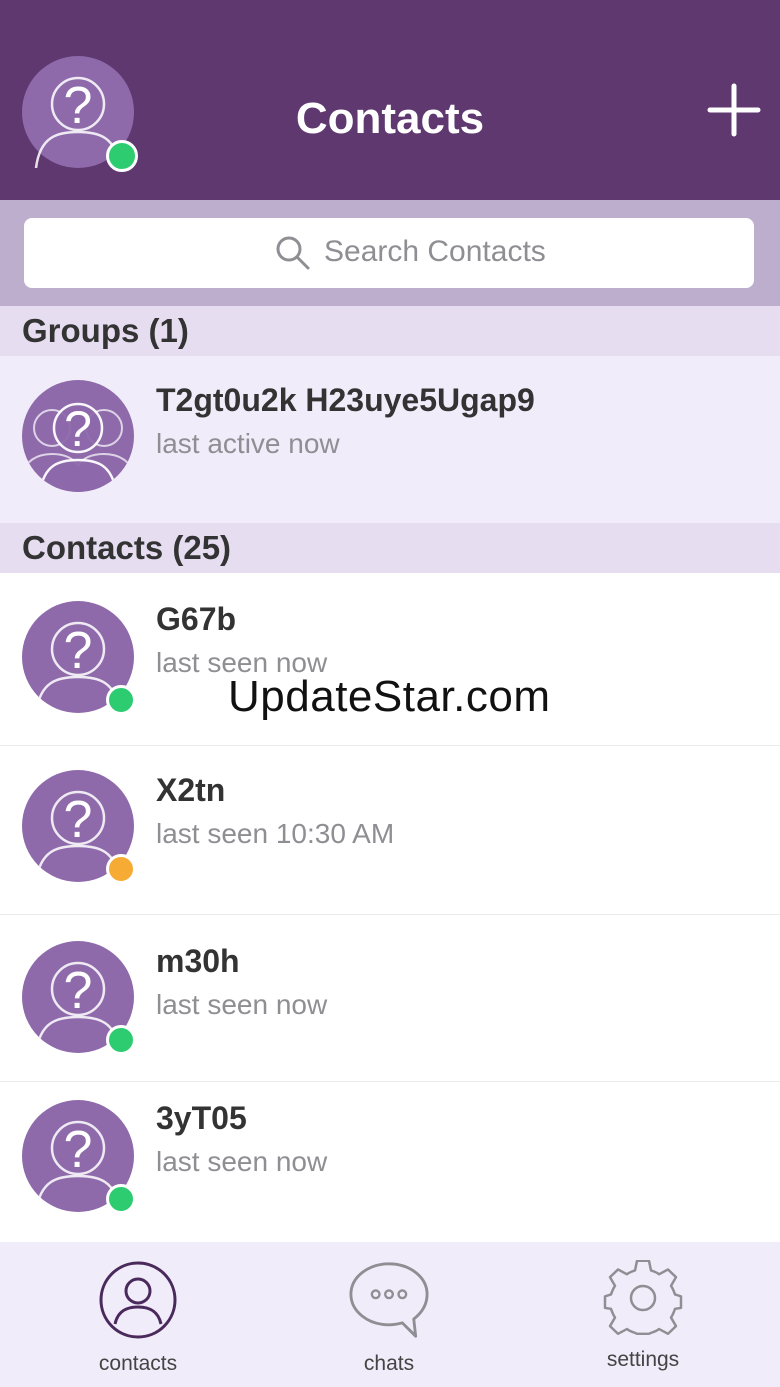 The height and width of the screenshot is (1387, 780). Describe the element at coordinates (293, 253) in the screenshot. I see `search-icon` at that location.